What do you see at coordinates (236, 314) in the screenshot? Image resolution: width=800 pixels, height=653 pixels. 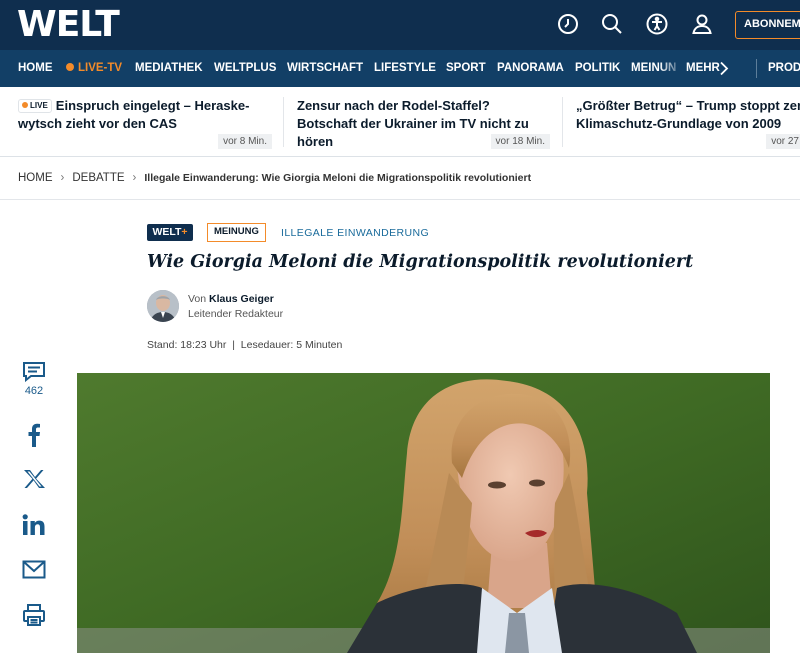 I see `author-role: Leitender Redakteur` at bounding box center [236, 314].